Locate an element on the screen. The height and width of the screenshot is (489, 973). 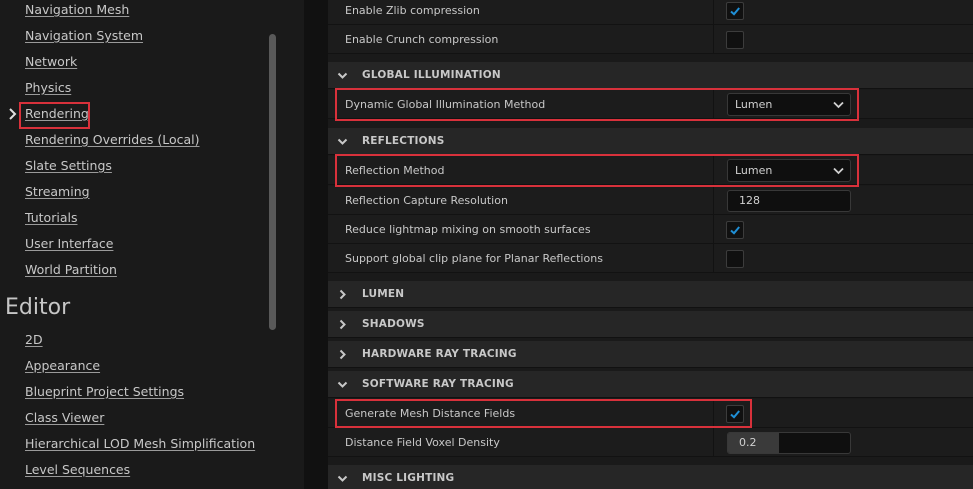
section-global-illumination: GLOBAL ILLUMINATION is located at coordinates (650, 75).